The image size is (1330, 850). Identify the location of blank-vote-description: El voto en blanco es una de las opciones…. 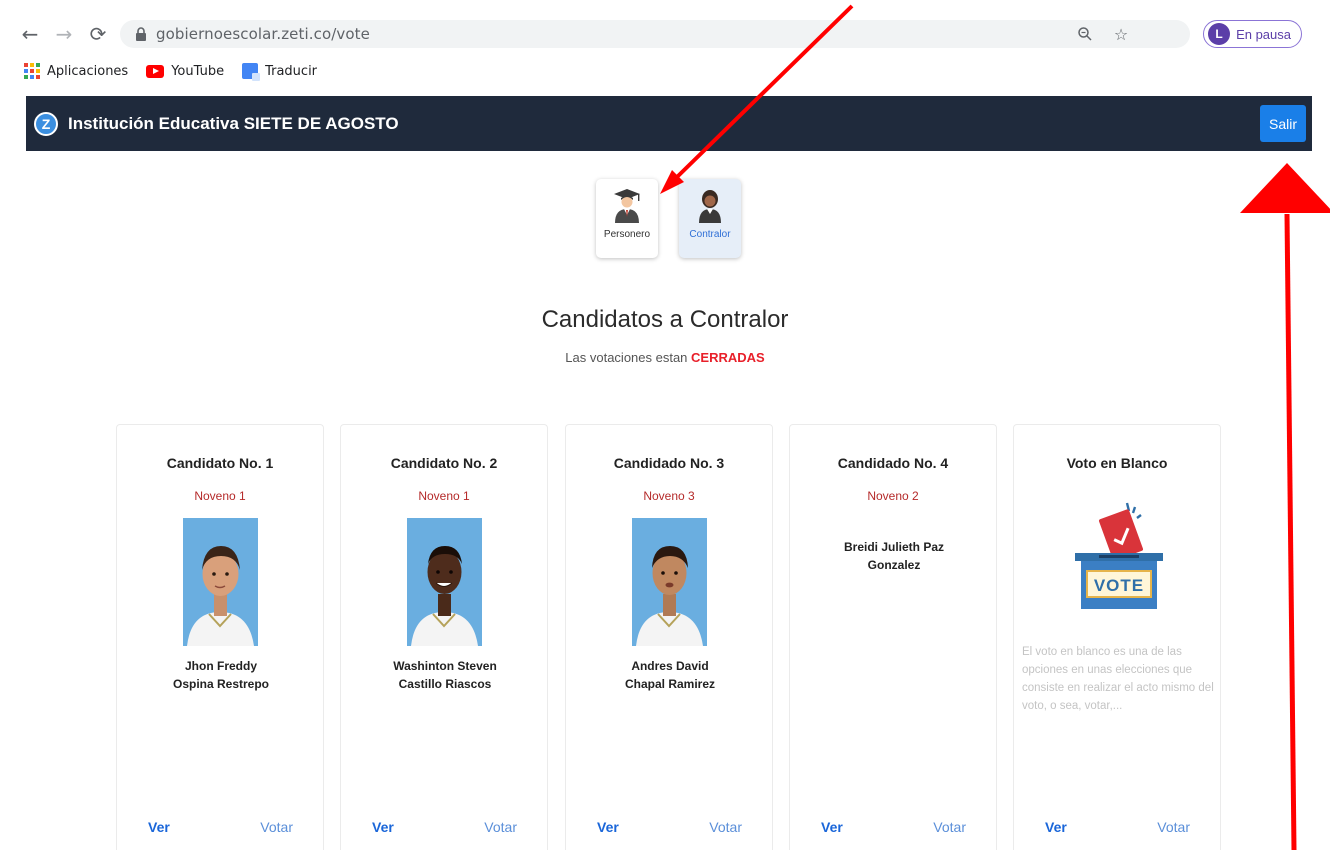
(1118, 679).